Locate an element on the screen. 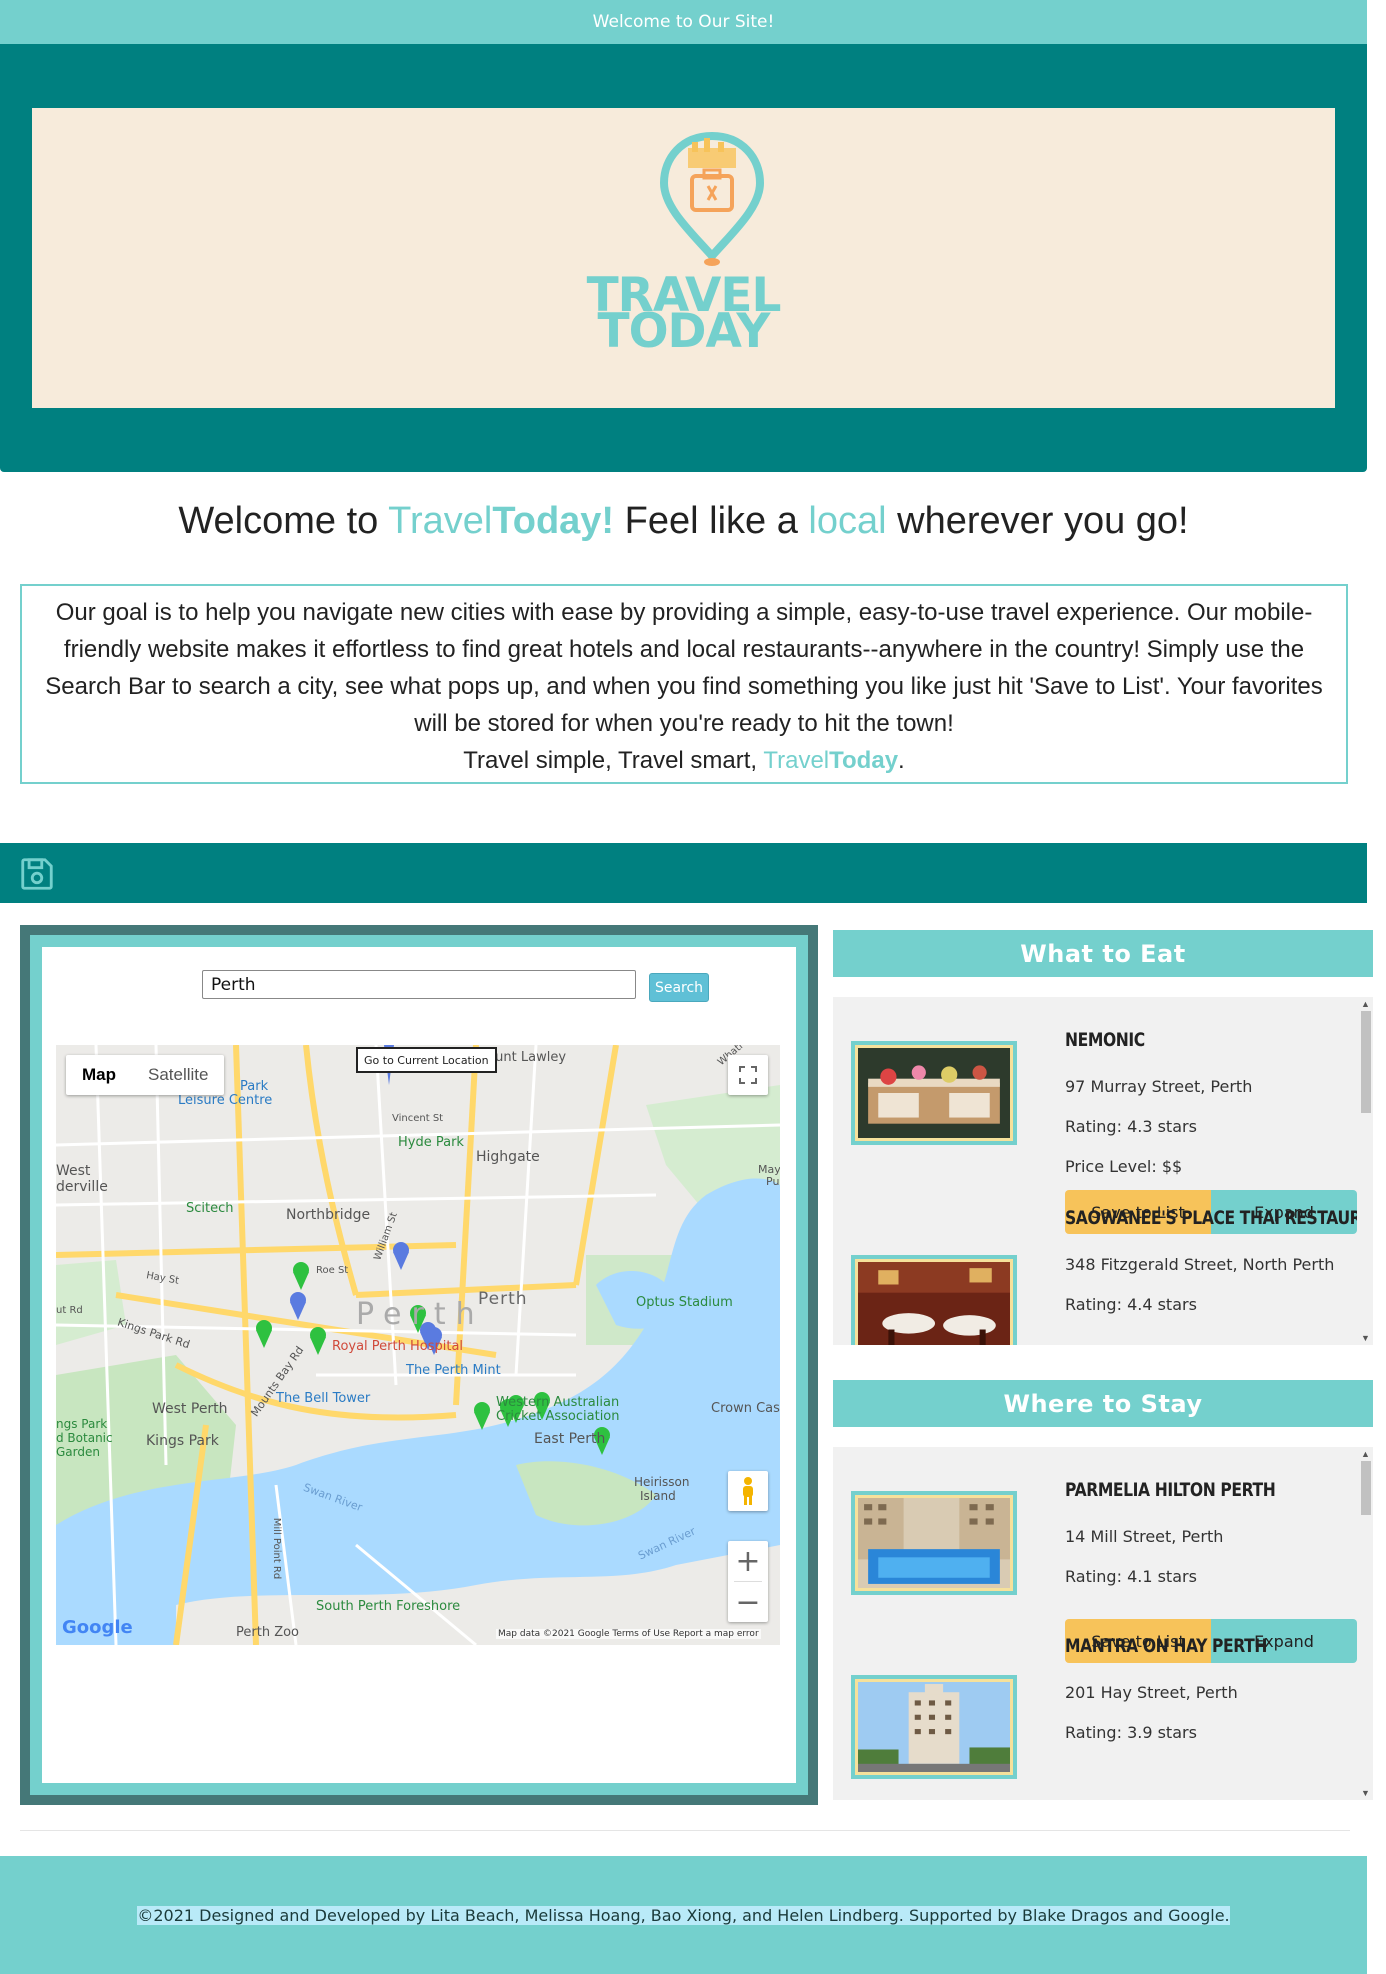 This screenshot has width=1386, height=1974. map-label-botanic-1: ngs Park is located at coordinates (82, 1424).